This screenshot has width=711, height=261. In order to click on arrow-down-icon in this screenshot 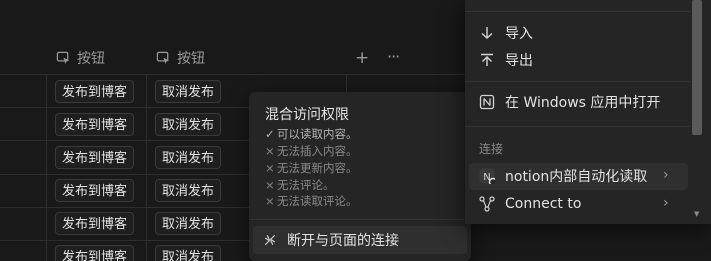, I will do `click(487, 33)`.